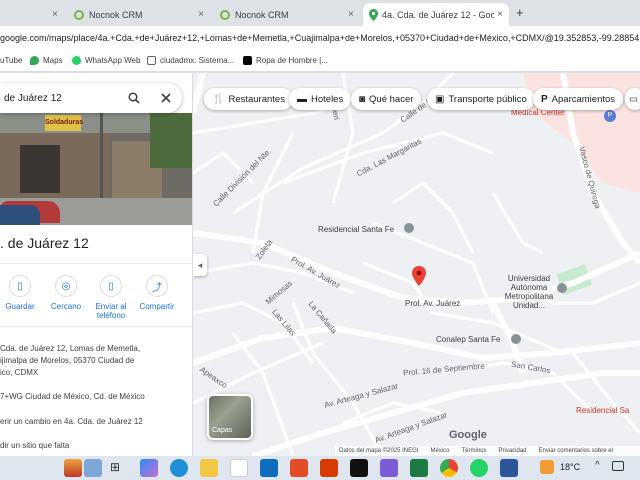 This screenshot has width=640, height=480. Describe the element at coordinates (269, 468) in the screenshot. I see `outlook-icon` at that location.